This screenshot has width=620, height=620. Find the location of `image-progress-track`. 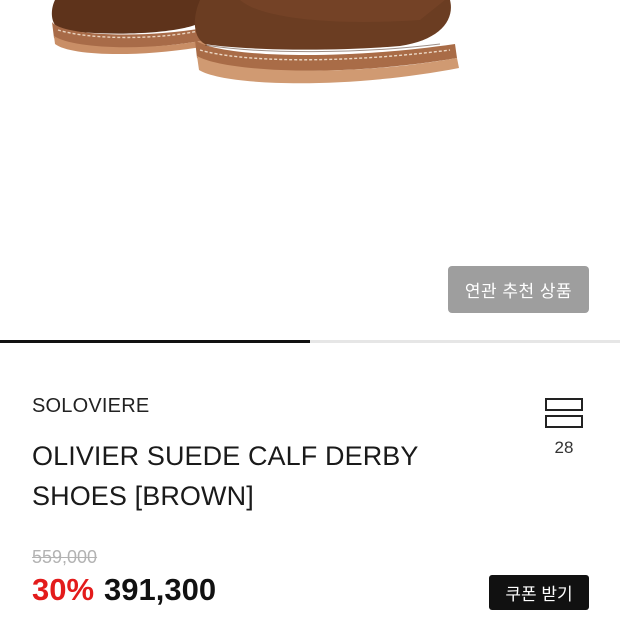

image-progress-track is located at coordinates (310, 341).